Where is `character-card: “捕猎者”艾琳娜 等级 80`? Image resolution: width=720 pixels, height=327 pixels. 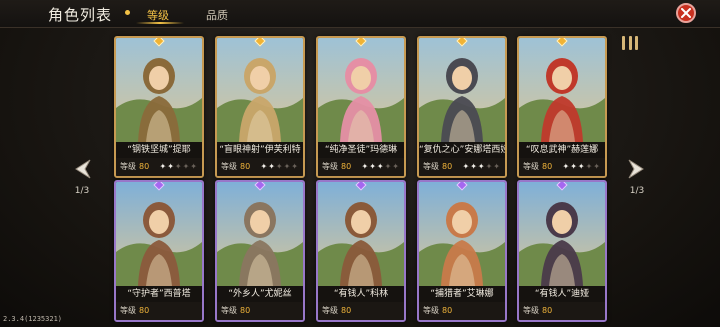
character-card: “捕猎者”艾琳娜 等级 80 is located at coordinates (462, 251).